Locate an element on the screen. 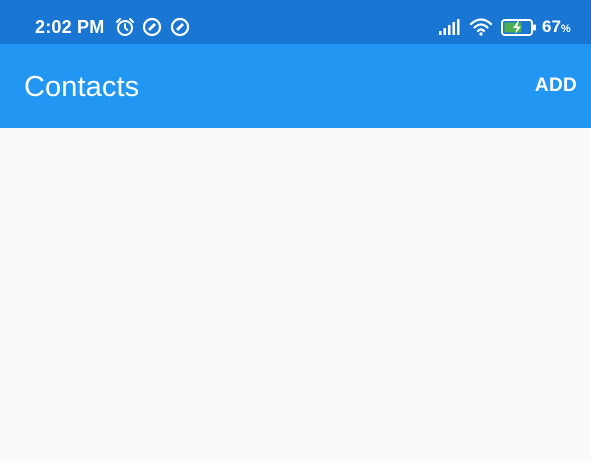 This screenshot has width=591, height=461. alarm-icon is located at coordinates (125, 27).